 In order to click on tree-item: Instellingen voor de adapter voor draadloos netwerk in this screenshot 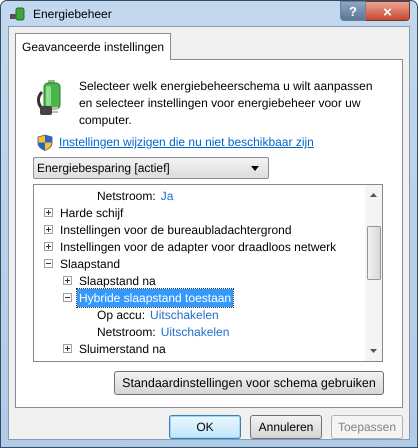, I will do `click(198, 247)`.